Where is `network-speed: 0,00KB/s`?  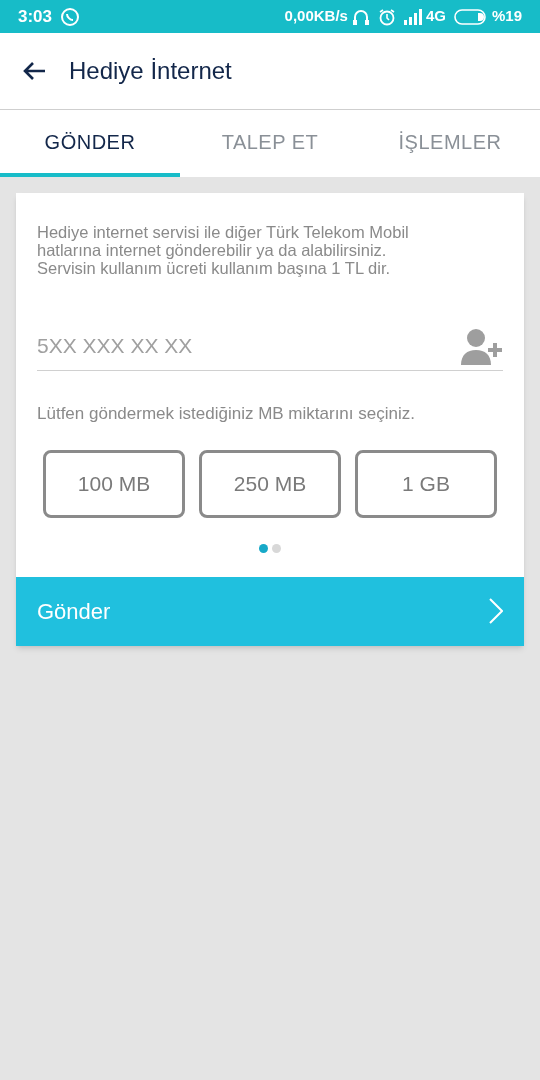 network-speed: 0,00KB/s is located at coordinates (316, 16).